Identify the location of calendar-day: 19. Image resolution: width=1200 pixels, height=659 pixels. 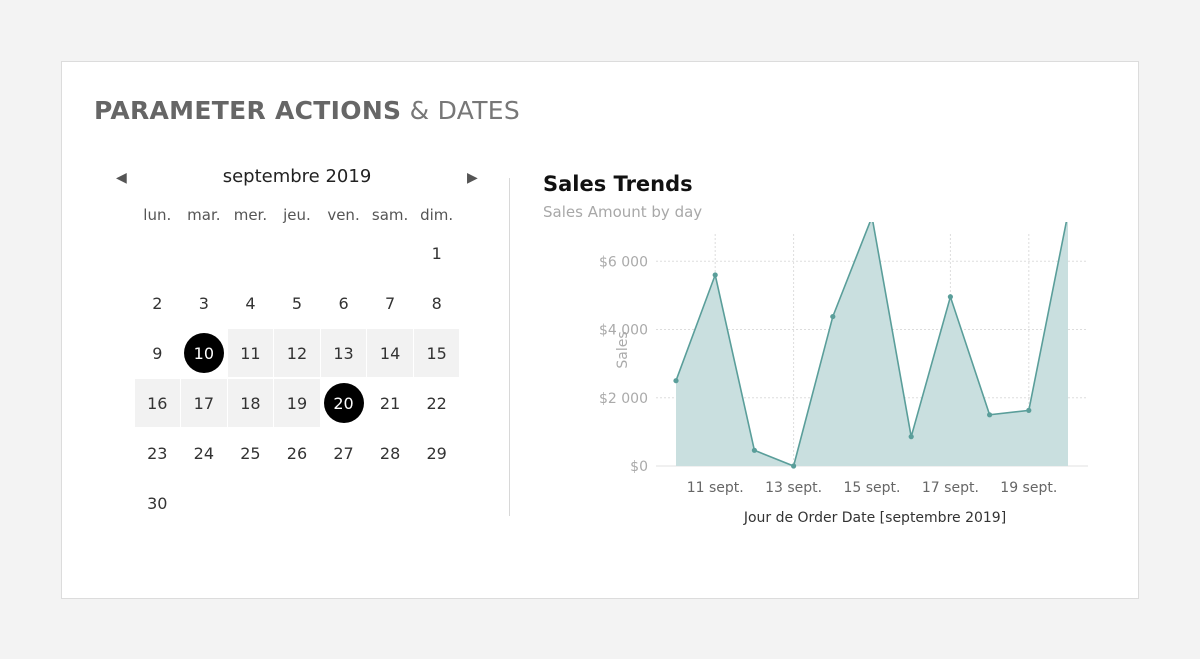
(297, 403).